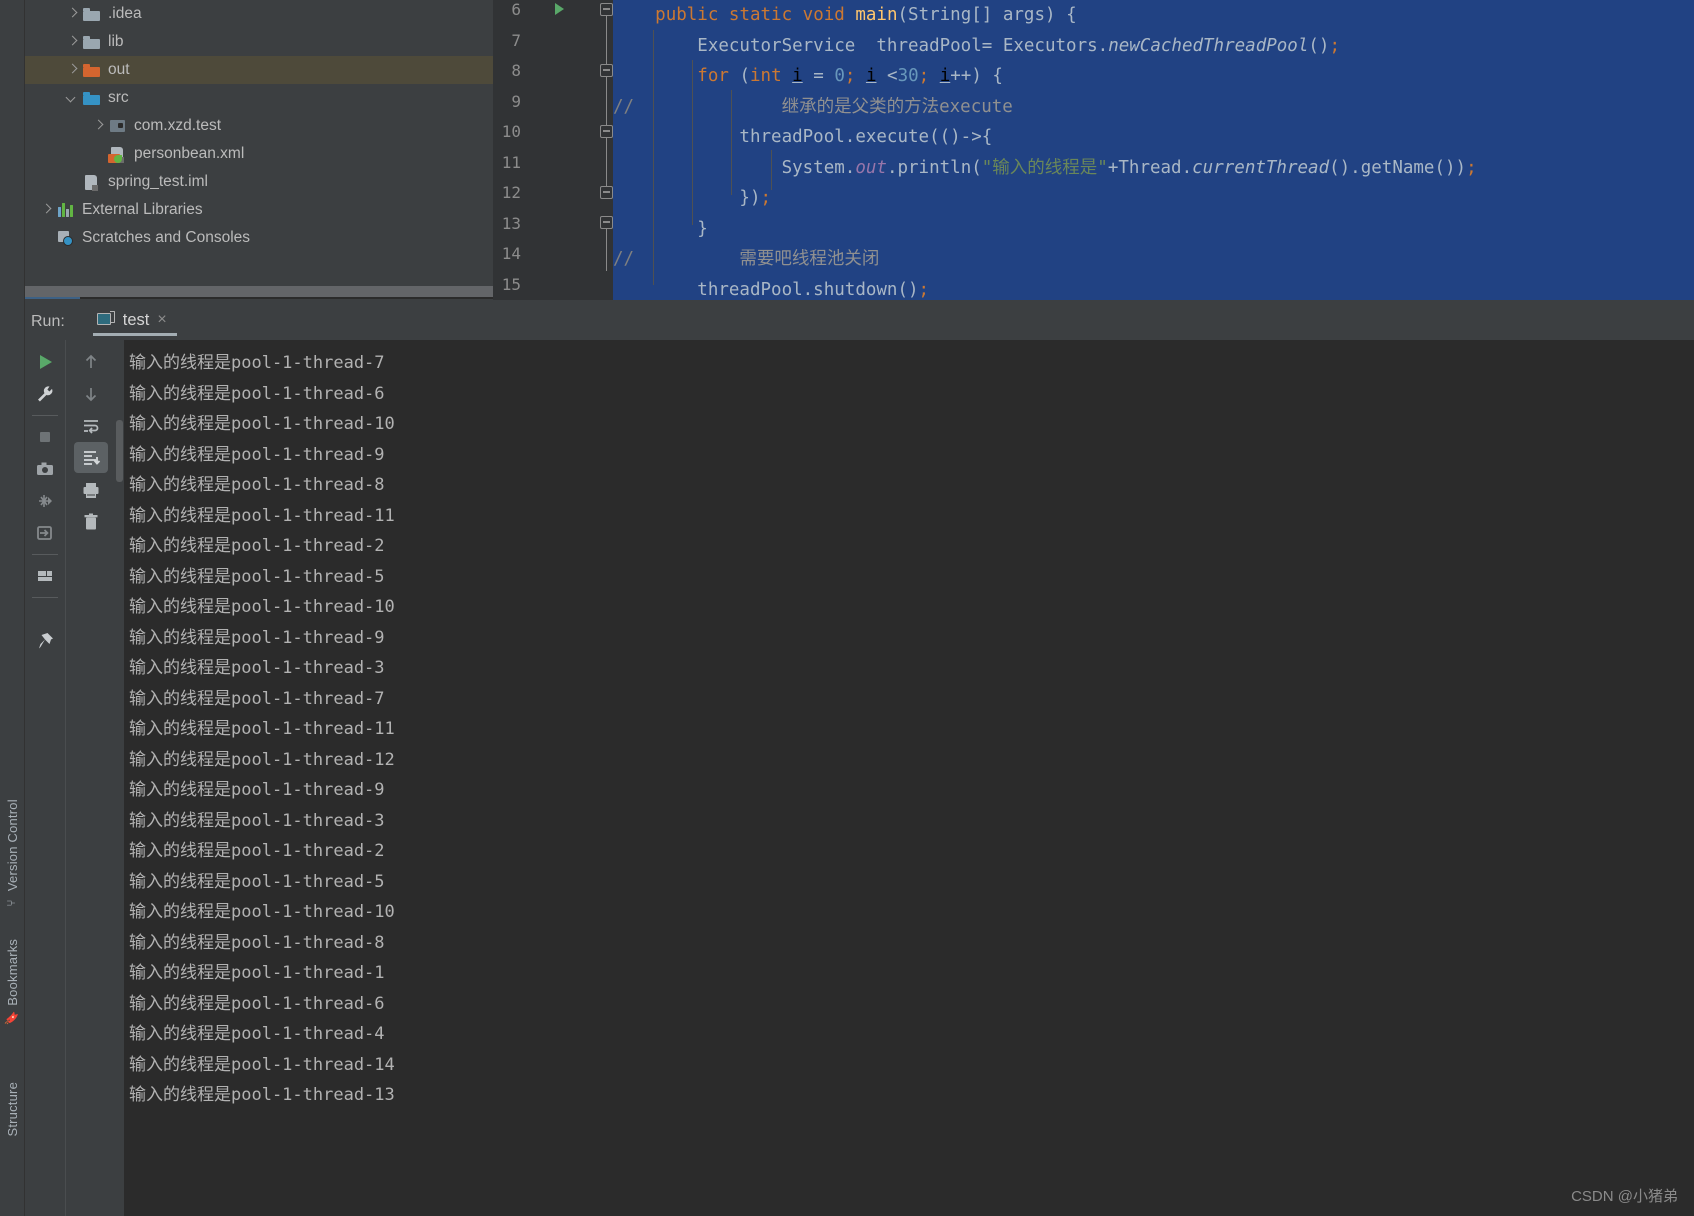 The width and height of the screenshot is (1694, 1216). Describe the element at coordinates (511, 131) in the screenshot. I see `line-number: 10` at that location.